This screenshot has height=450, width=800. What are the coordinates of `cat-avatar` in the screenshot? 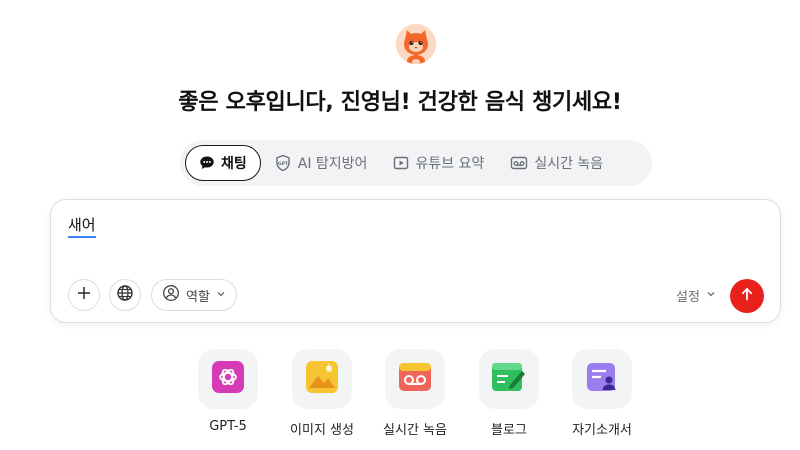 It's located at (416, 44).